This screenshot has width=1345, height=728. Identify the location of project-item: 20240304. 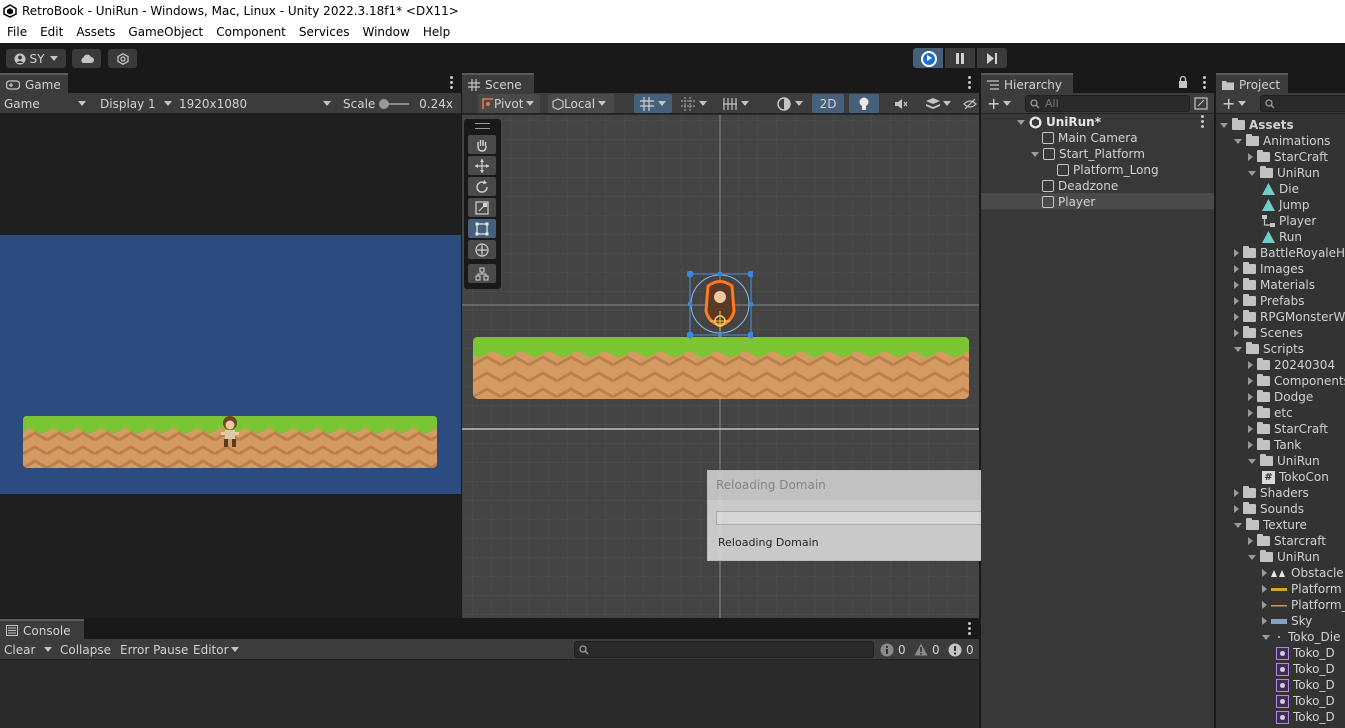
(1291, 365).